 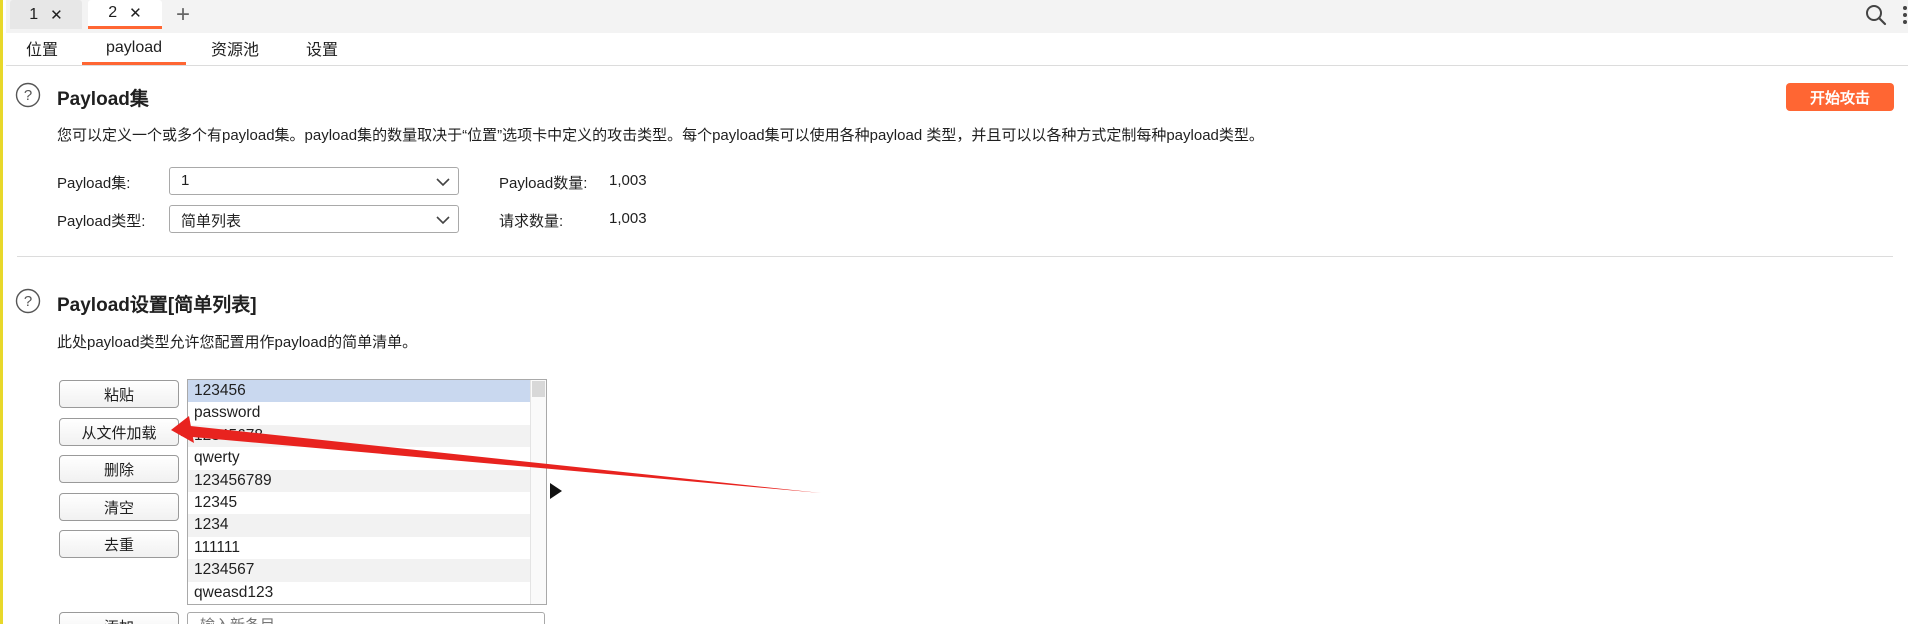 What do you see at coordinates (134, 49) in the screenshot?
I see `tab-payload: payload` at bounding box center [134, 49].